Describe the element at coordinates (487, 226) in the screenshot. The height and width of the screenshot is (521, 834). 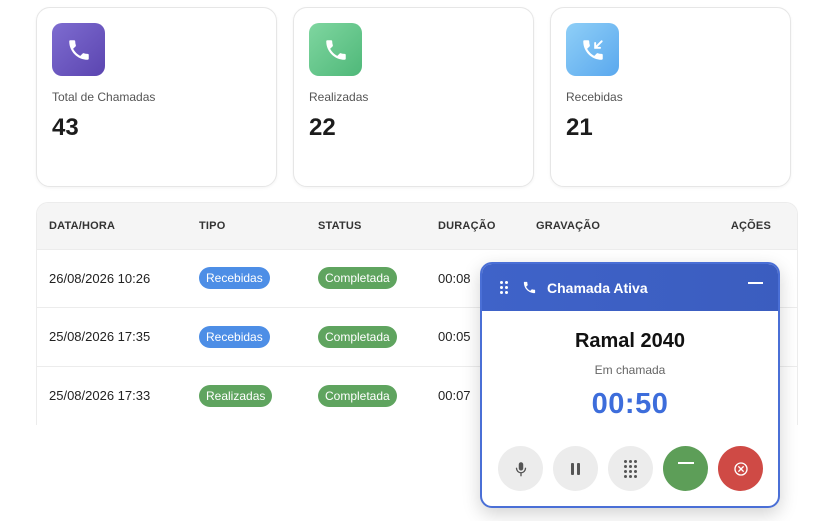
I see `column-header-duration: DURAÇÃO` at that location.